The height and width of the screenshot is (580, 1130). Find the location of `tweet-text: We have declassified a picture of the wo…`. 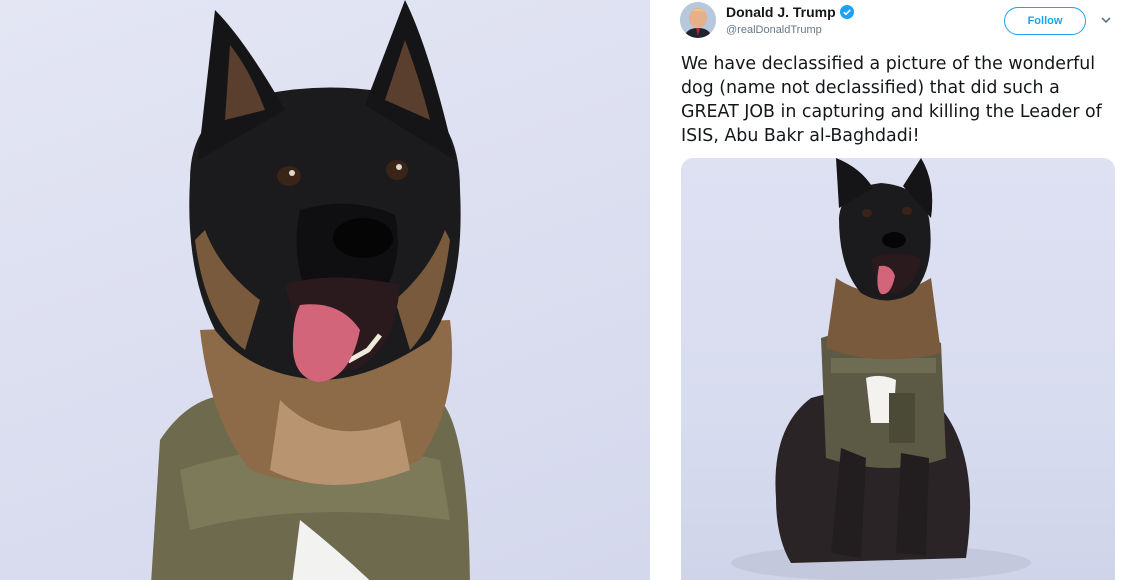

tweet-text: We have declassified a picture of the wo… is located at coordinates (891, 100).